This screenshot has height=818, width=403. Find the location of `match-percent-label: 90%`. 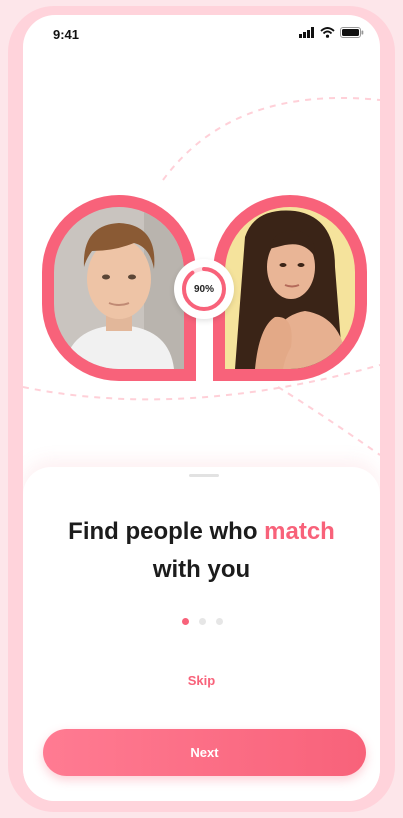

match-percent-label: 90% is located at coordinates (203, 289).